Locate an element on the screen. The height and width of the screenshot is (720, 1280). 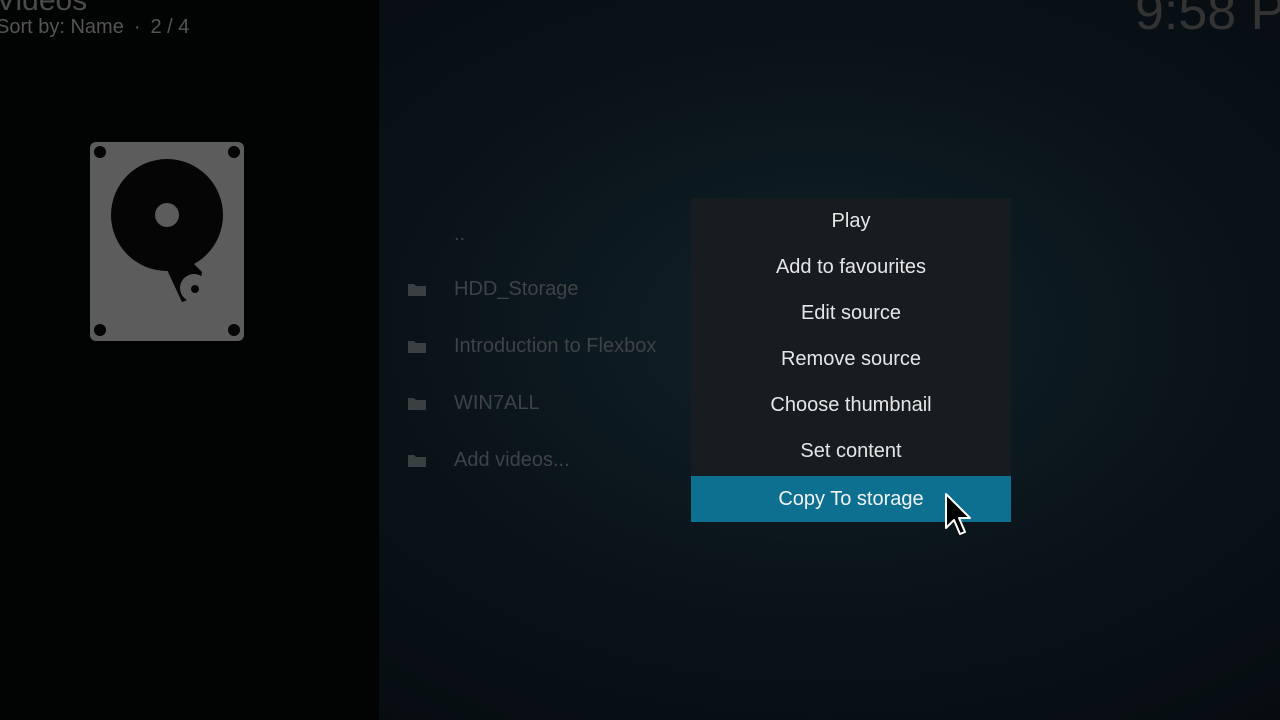
list-item-hdd-storage: HDD_Storage is located at coordinates (540, 289).